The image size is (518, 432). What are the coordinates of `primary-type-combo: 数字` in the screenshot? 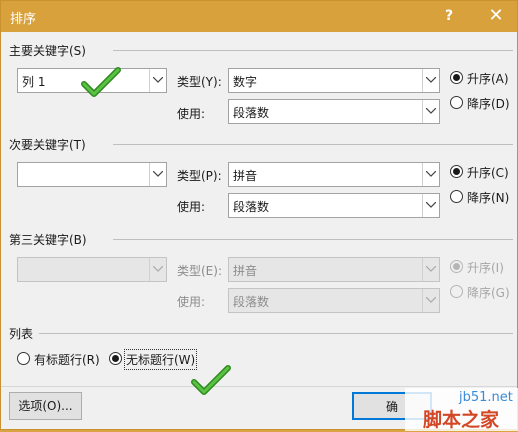 It's located at (334, 80).